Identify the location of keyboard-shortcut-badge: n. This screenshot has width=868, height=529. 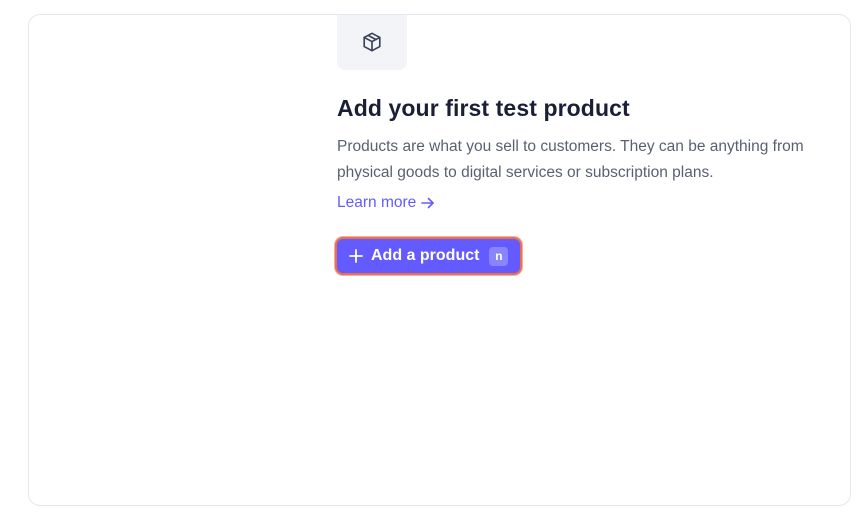
(499, 256).